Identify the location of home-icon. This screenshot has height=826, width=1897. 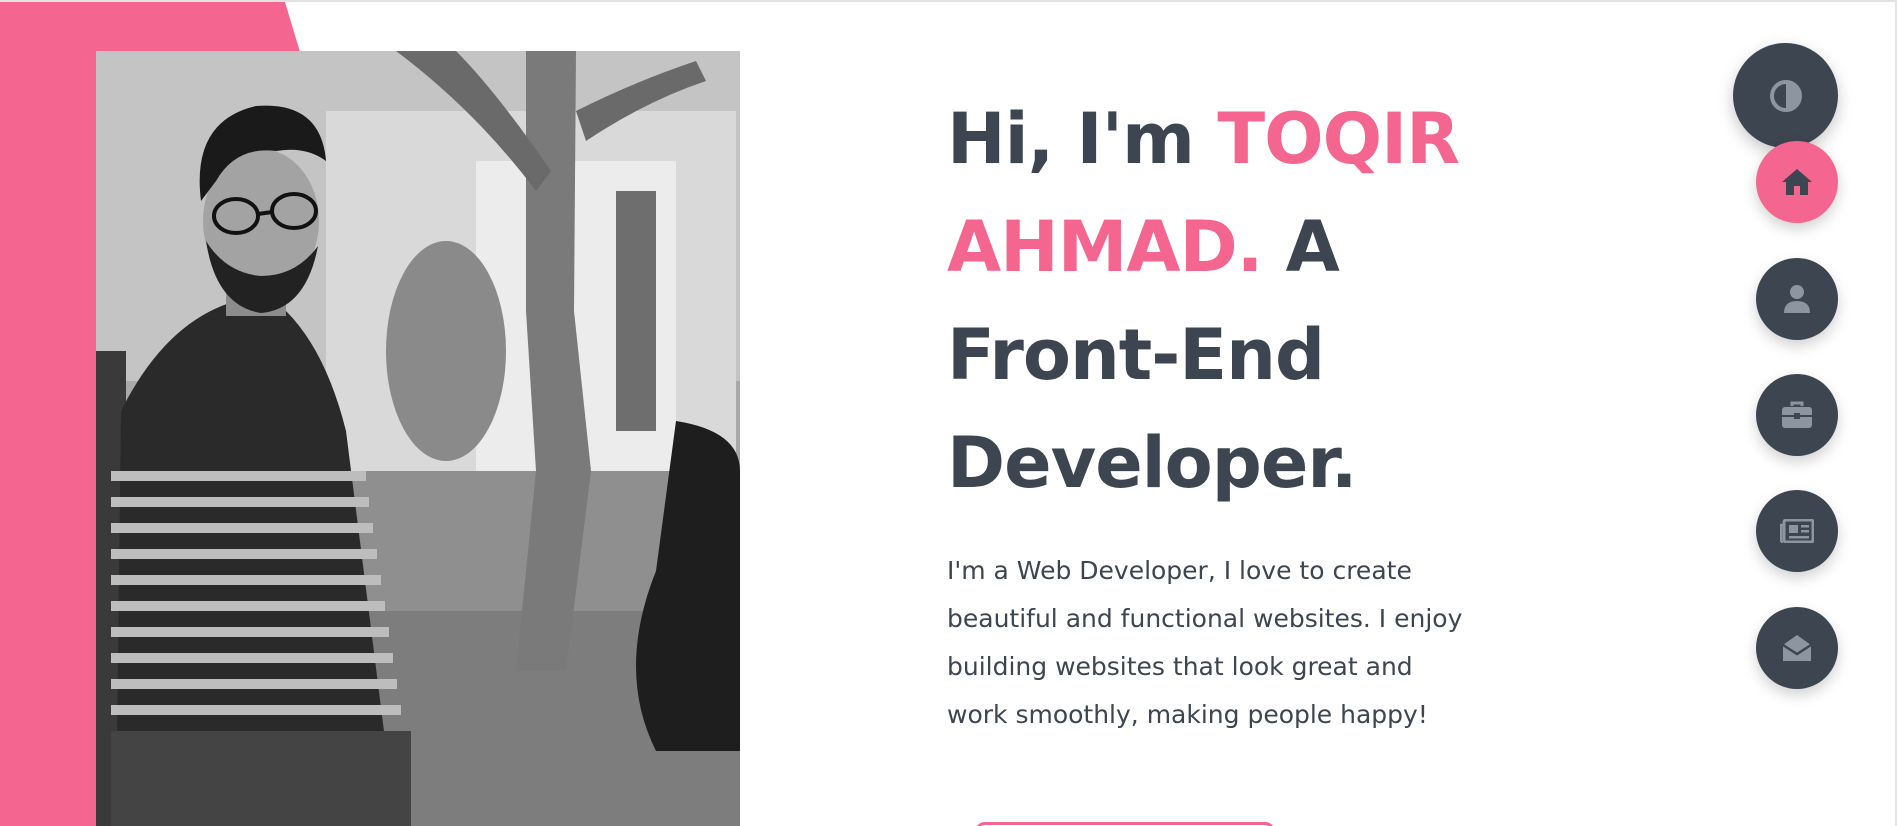
(1797, 182).